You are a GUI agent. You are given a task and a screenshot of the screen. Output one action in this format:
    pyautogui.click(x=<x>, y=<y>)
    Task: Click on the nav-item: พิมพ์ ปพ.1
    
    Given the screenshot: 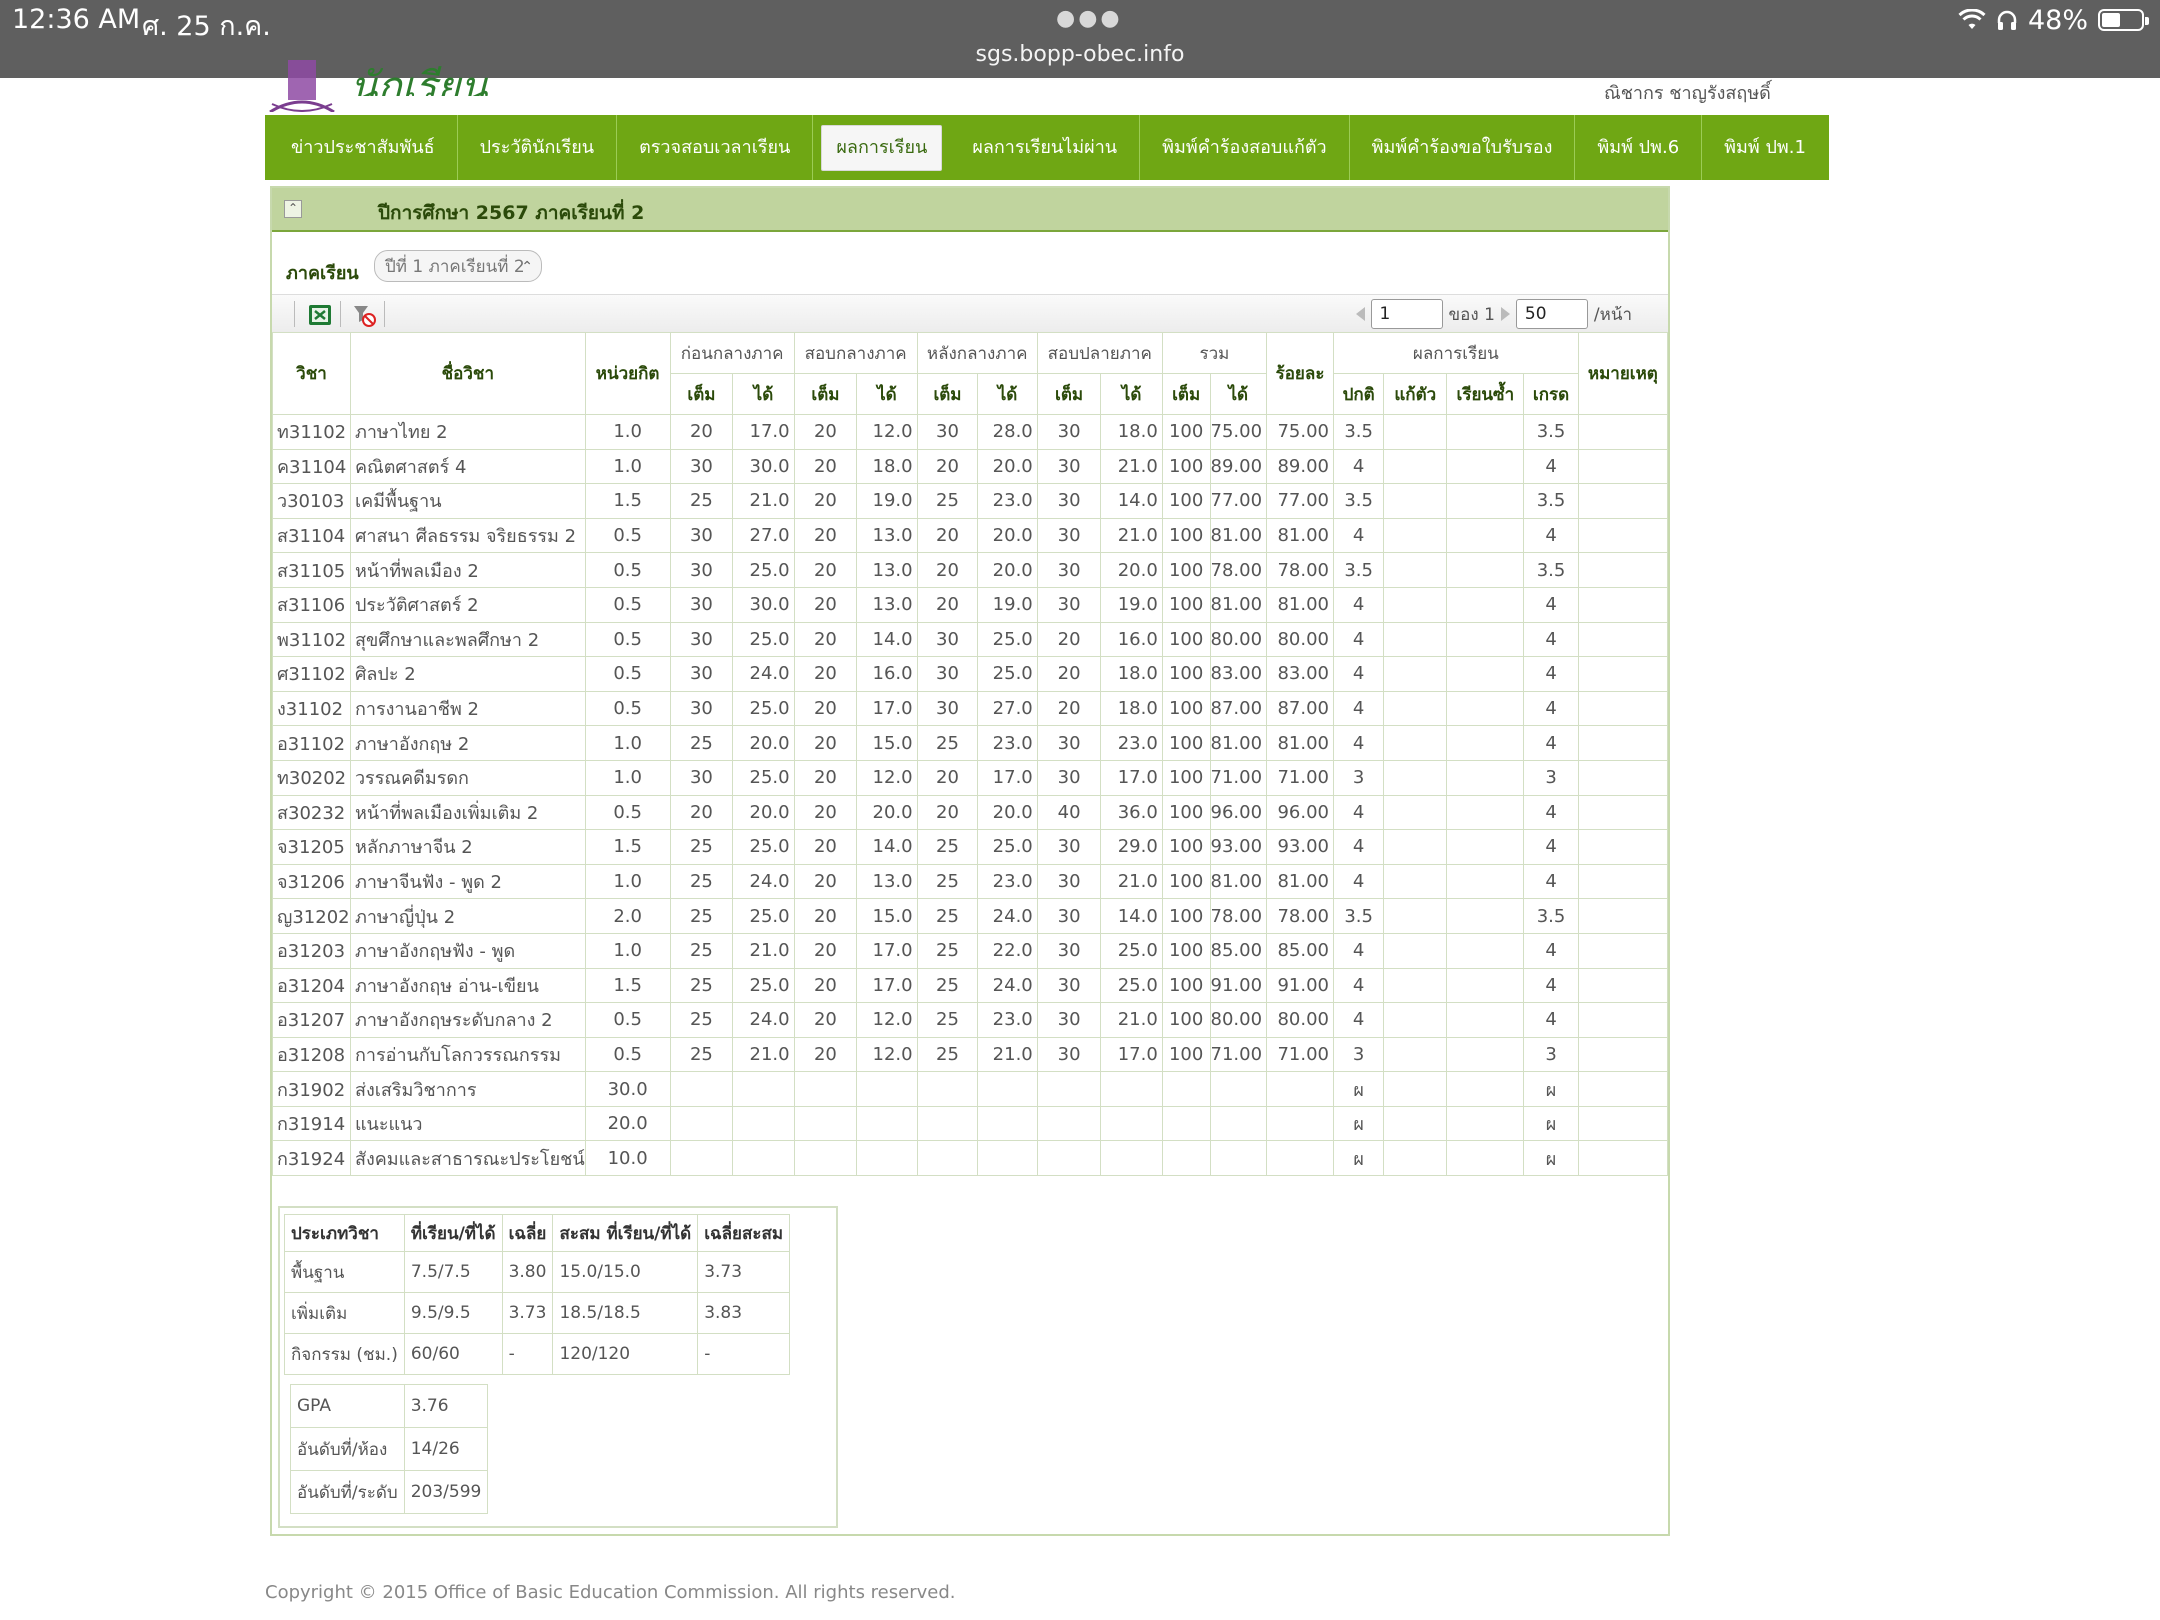 What is the action you would take?
    pyautogui.click(x=1765, y=147)
    